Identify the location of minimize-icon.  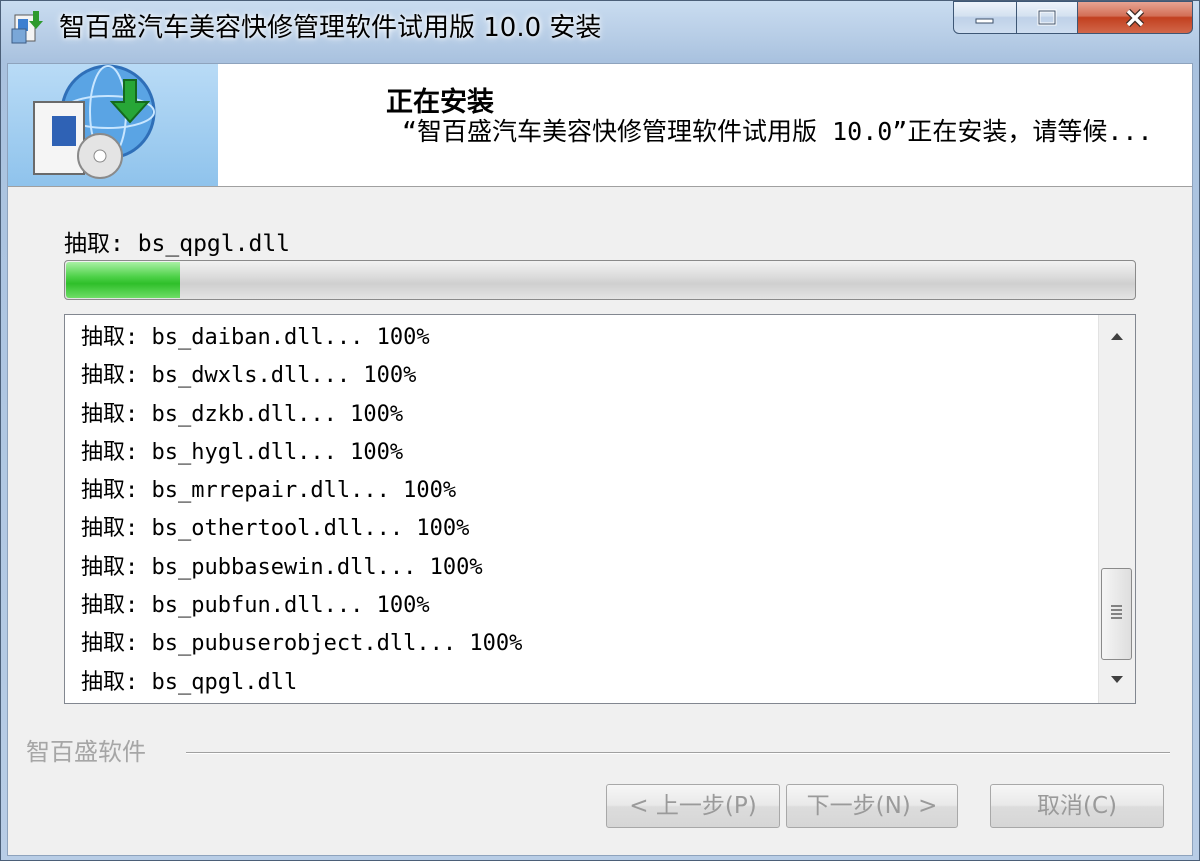
(985, 17).